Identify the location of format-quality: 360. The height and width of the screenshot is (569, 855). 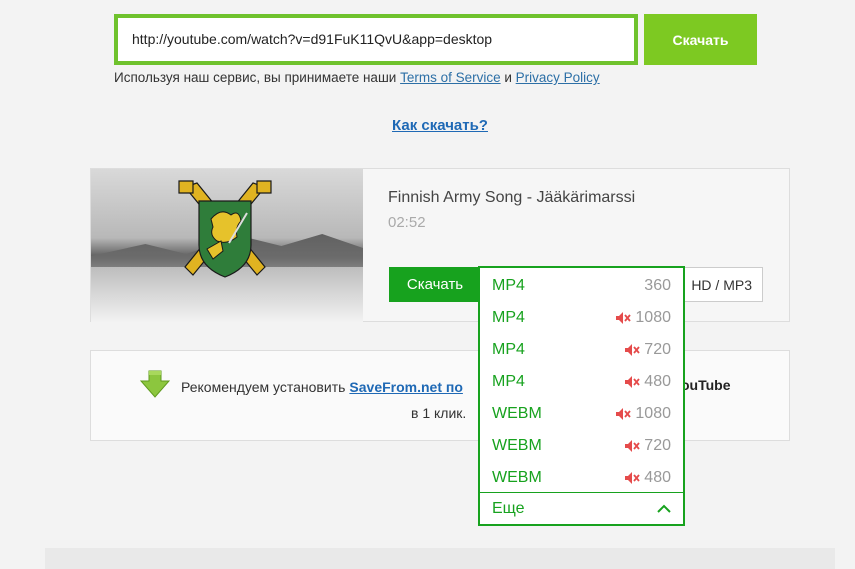
(657, 285).